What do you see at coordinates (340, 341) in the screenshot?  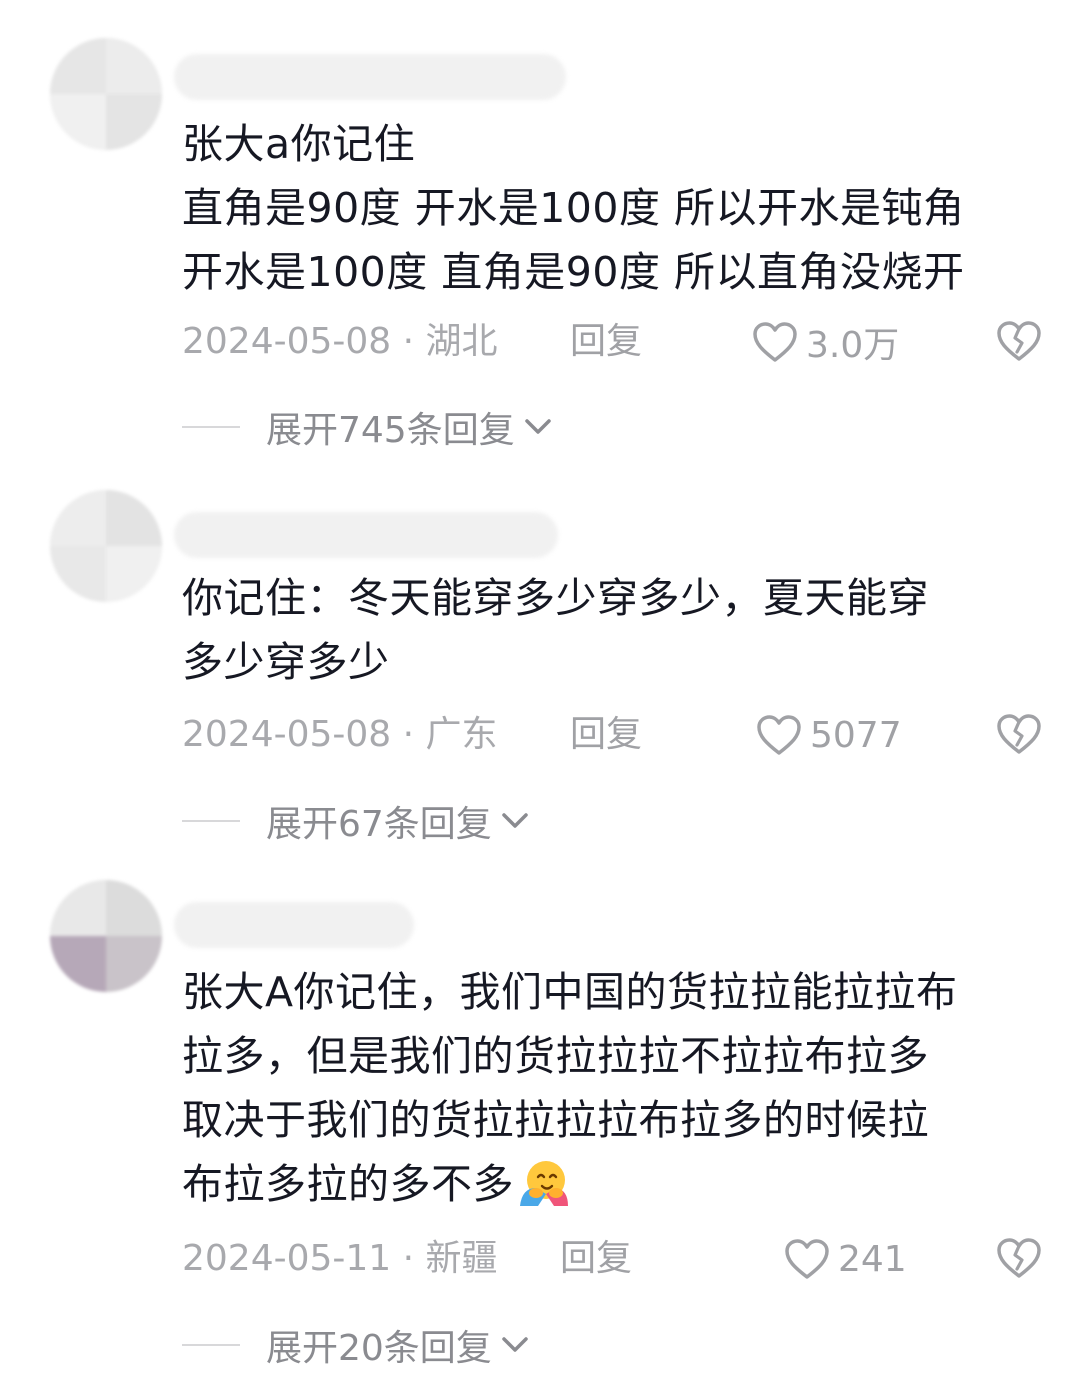 I see `date-location: 2024-05-08 · 湖北` at bounding box center [340, 341].